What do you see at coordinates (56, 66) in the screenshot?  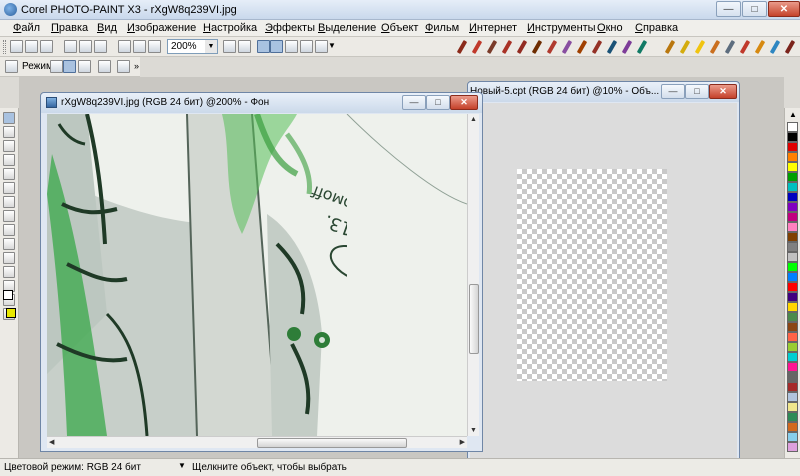 I see `position-icon` at bounding box center [56, 66].